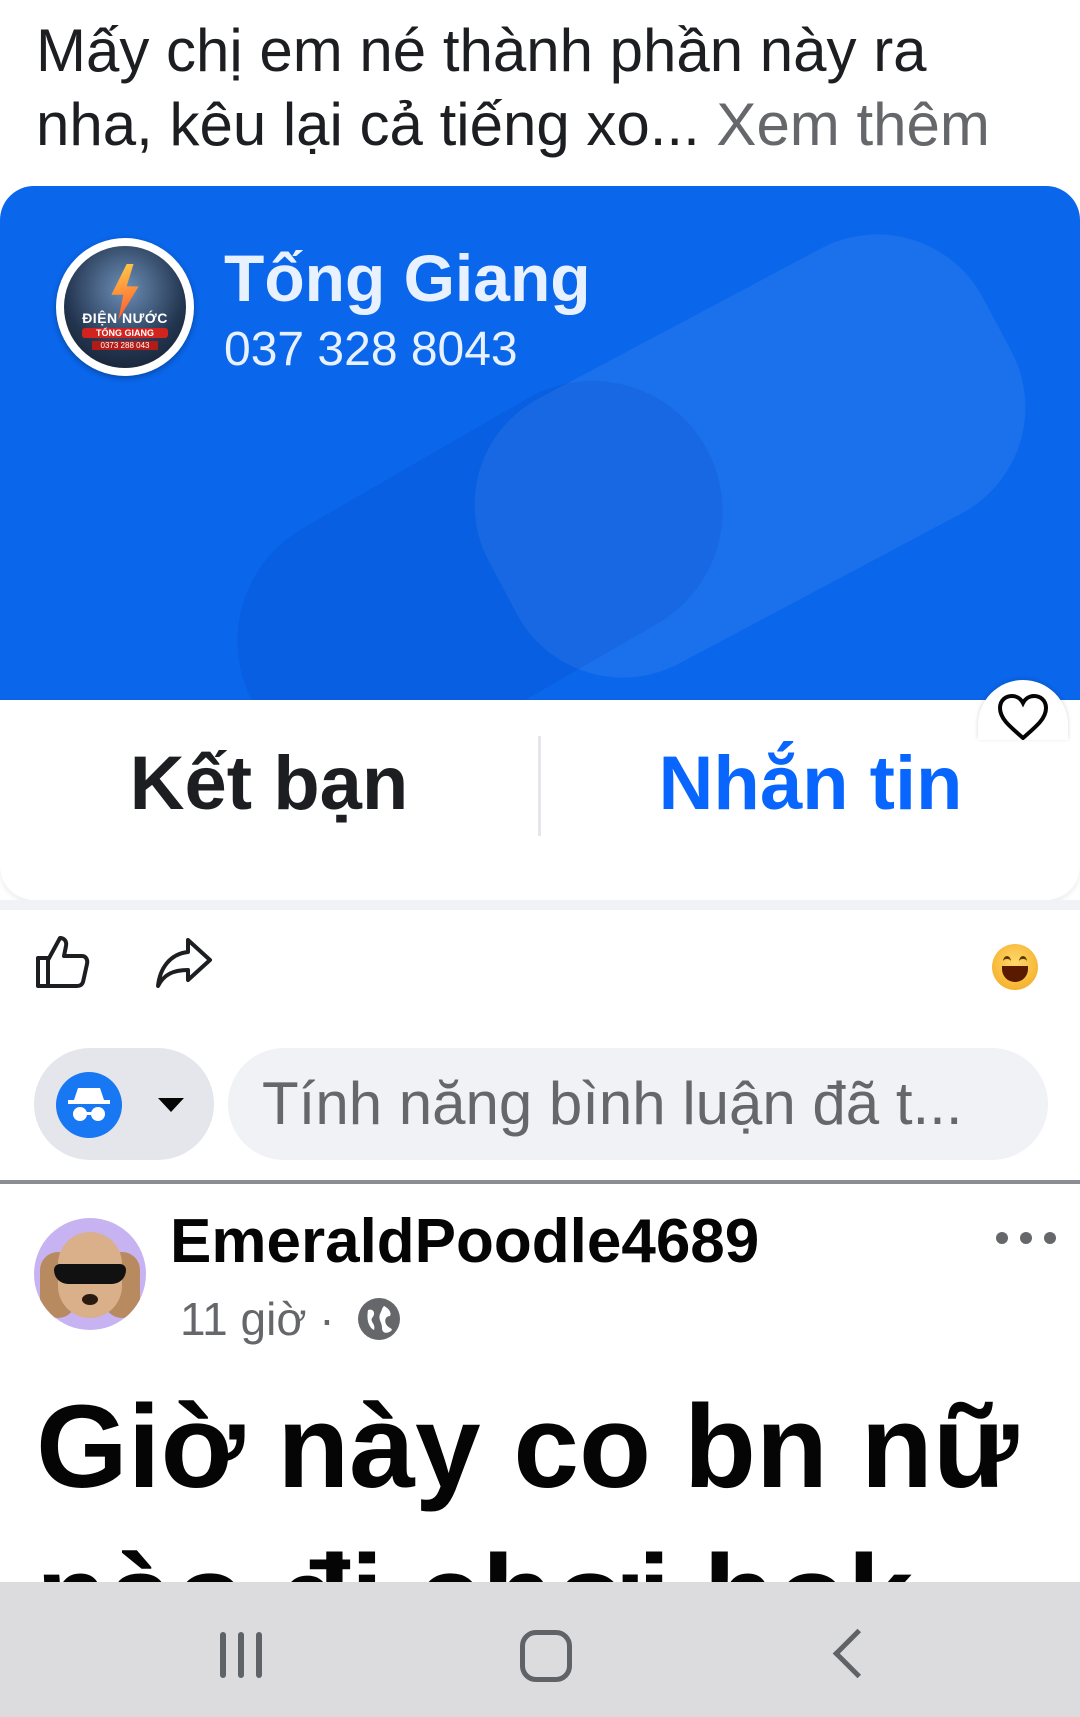 This screenshot has width=1080, height=1717. Describe the element at coordinates (125, 345) in the screenshot. I see `logo-text: 0373 288 043` at that location.